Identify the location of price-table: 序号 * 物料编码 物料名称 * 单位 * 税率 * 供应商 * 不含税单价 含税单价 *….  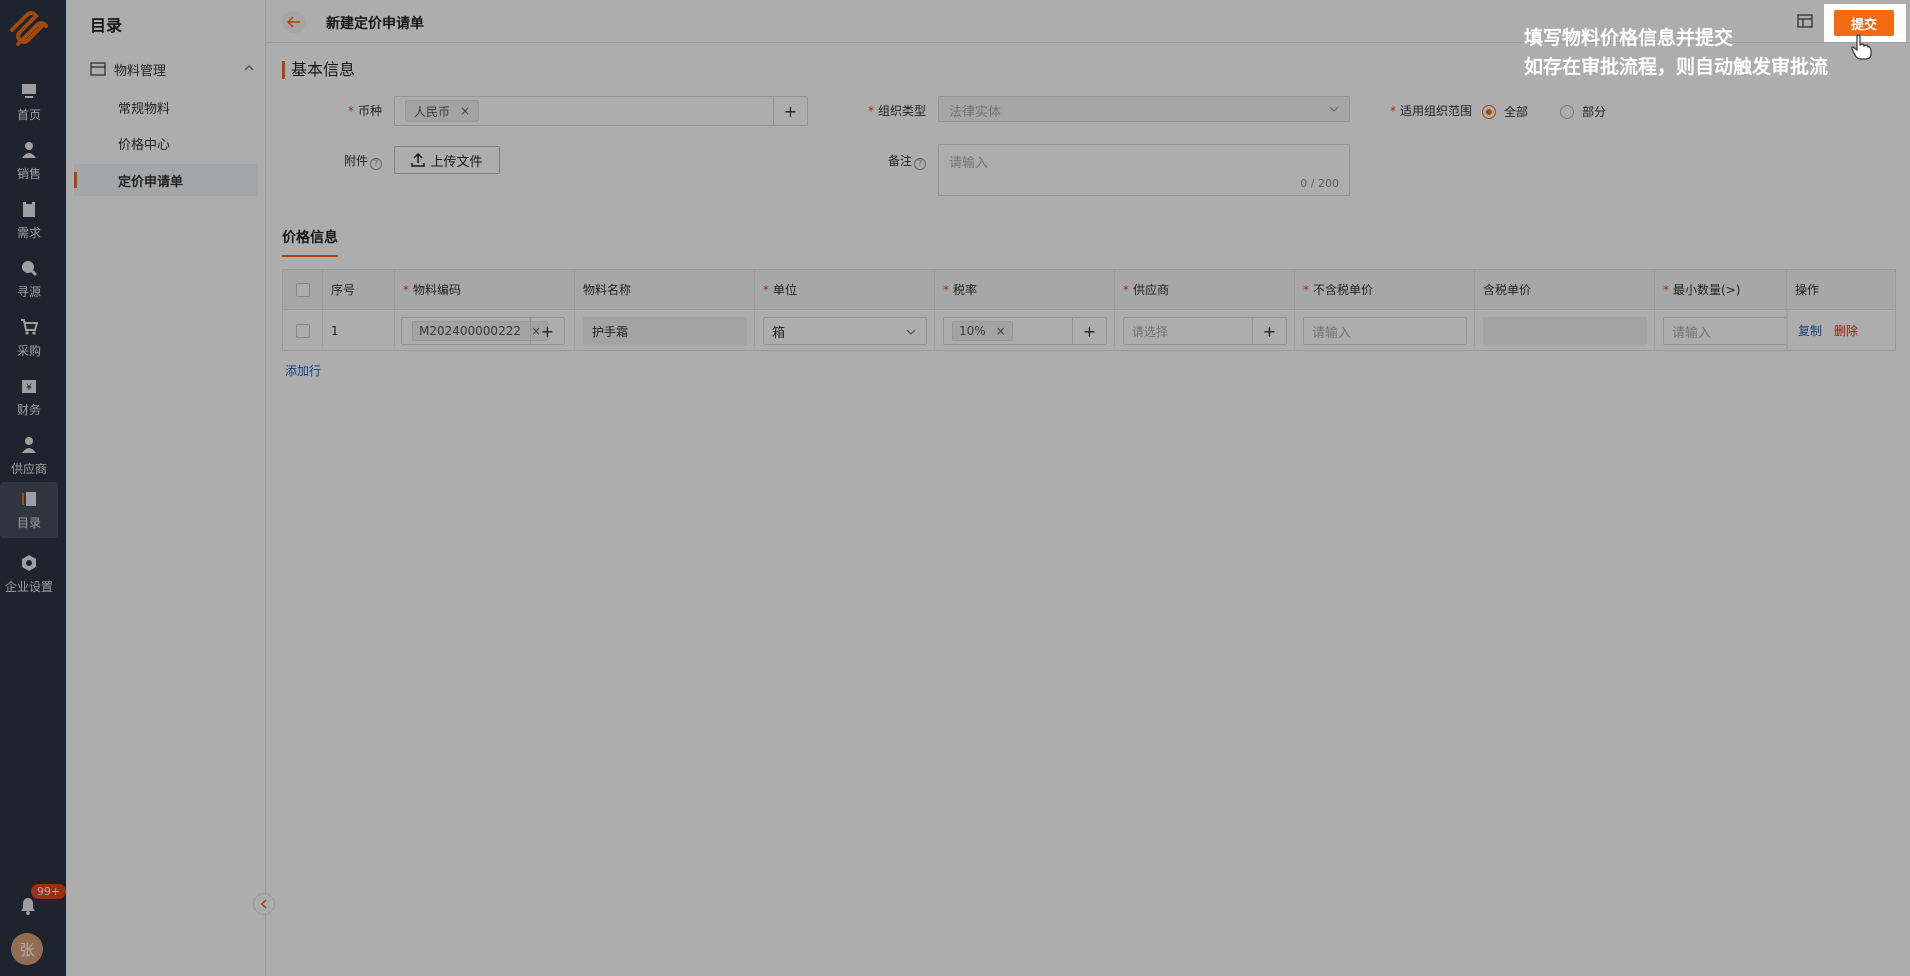
(1089, 310).